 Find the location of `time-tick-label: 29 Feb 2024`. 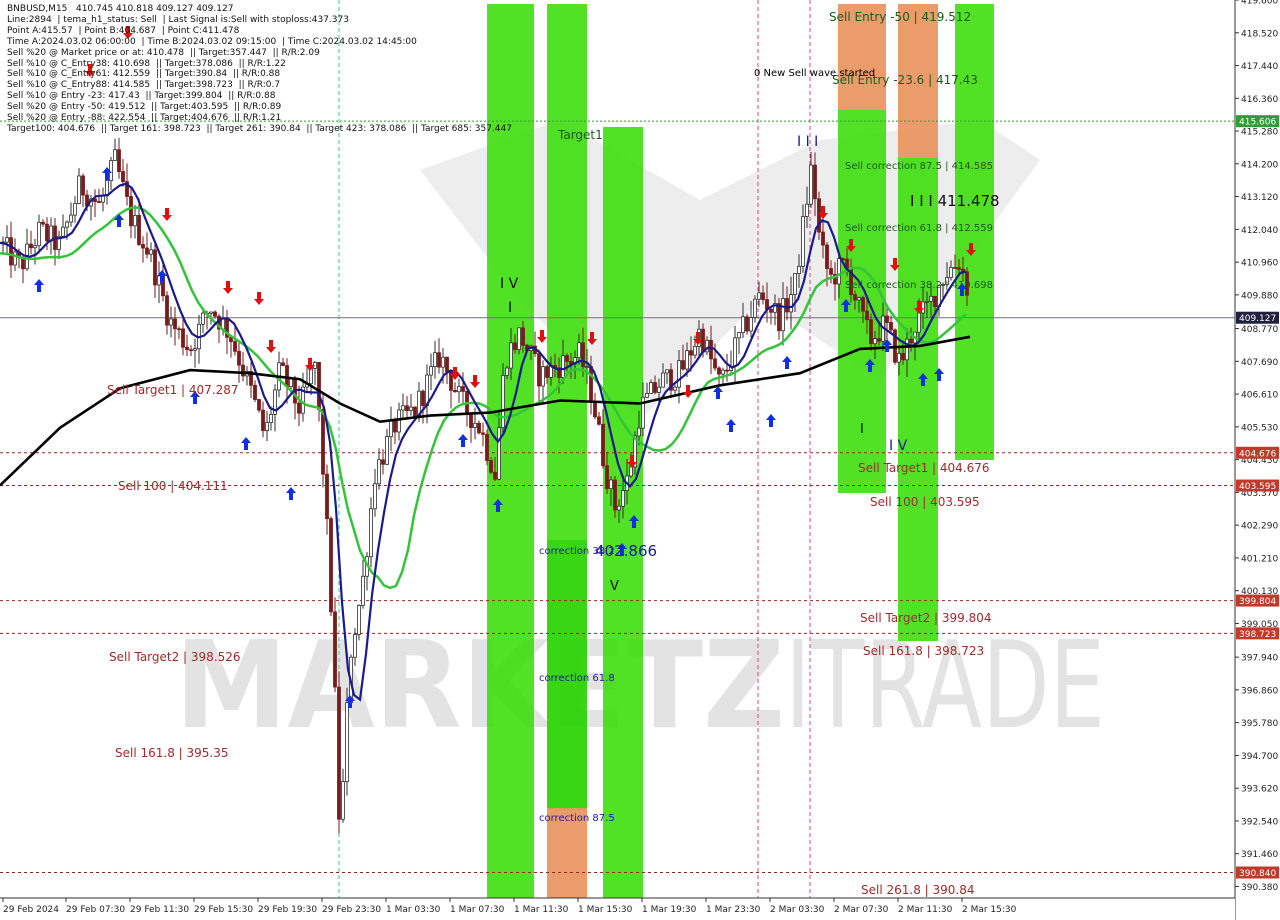

time-tick-label: 29 Feb 2024 is located at coordinates (31, 910).